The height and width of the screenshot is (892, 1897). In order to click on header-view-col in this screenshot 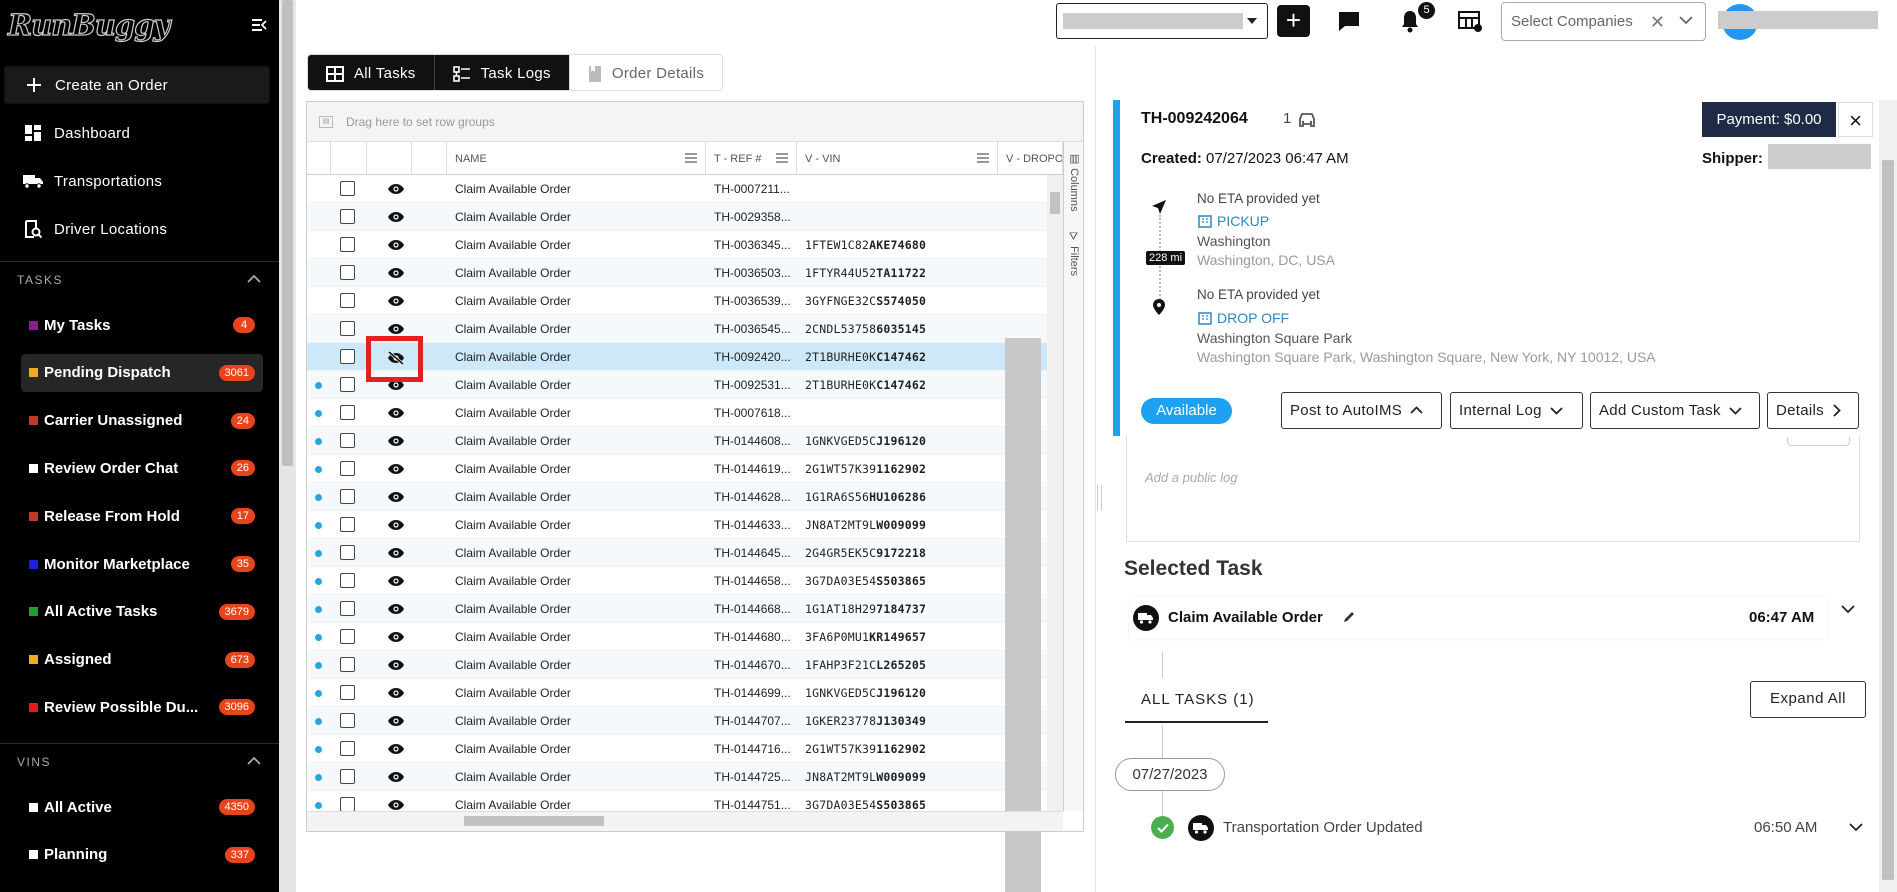, I will do `click(389, 158)`.